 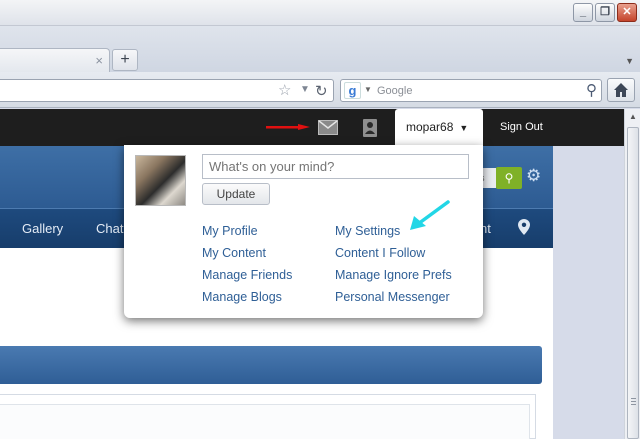 What do you see at coordinates (629, 61) in the screenshot?
I see `list-tabs-icon: ▼` at bounding box center [629, 61].